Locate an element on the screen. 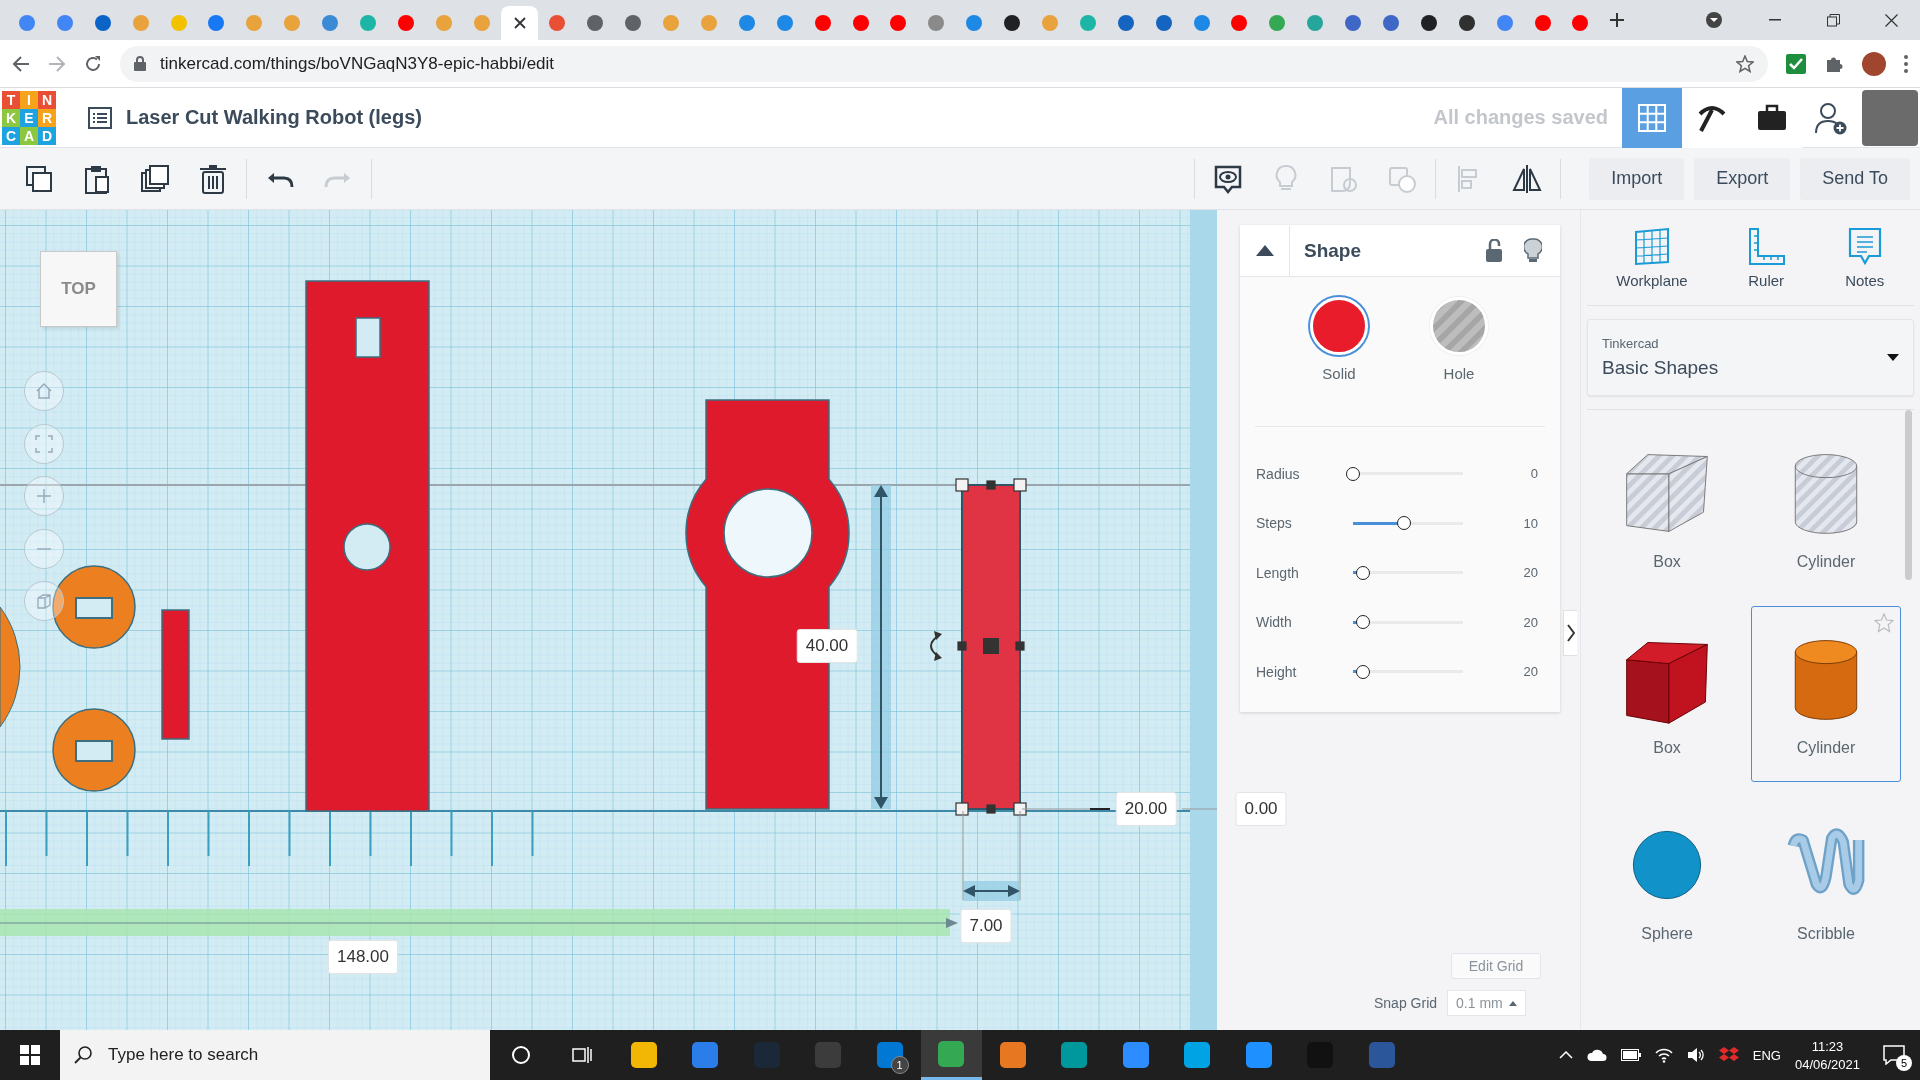  search-icon is located at coordinates (83, 1055).